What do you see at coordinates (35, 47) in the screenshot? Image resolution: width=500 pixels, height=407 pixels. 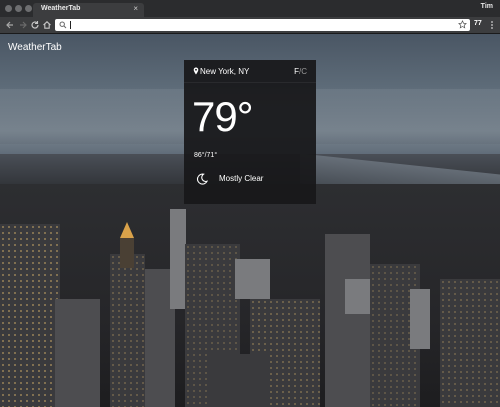 I see `brand-logo-text: WeatherTab` at bounding box center [35, 47].